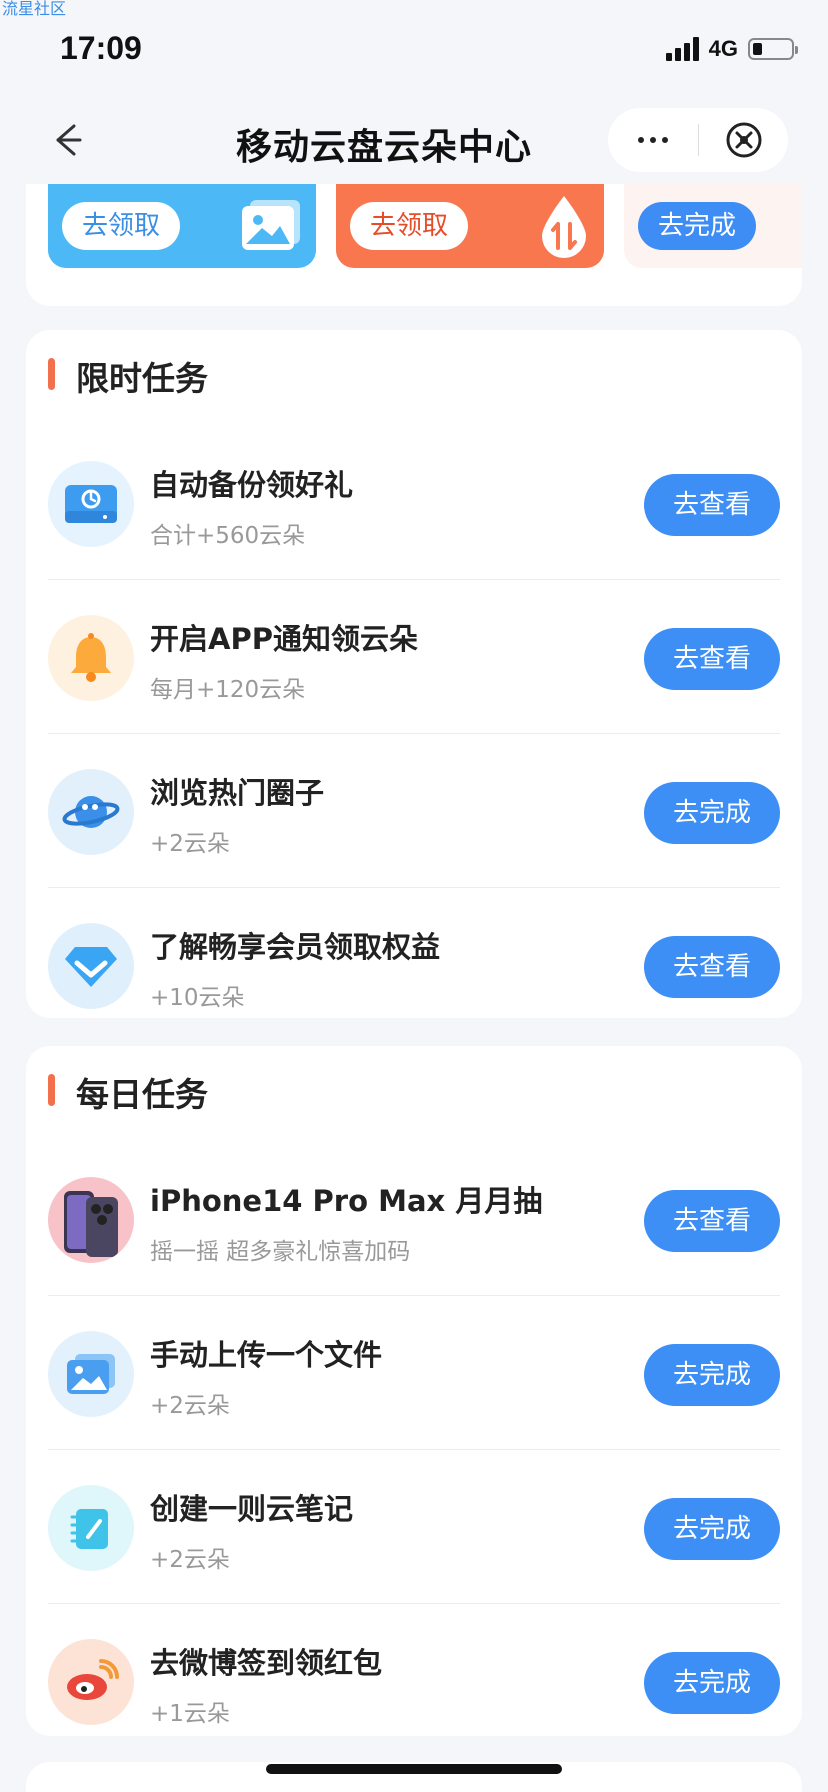 The width and height of the screenshot is (828, 1792). I want to click on close-button, so click(743, 140).